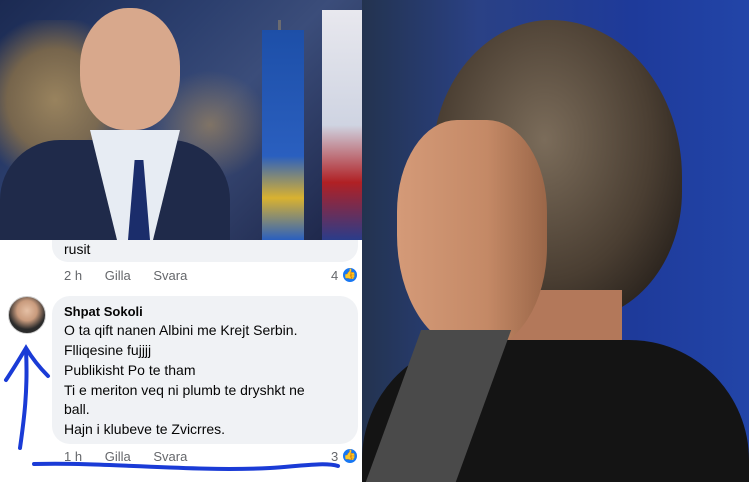 The image size is (749, 482). Describe the element at coordinates (184, 390) in the screenshot. I see `comment-line: Ti e meriton veq ni plumb te dryshkt ne` at that location.